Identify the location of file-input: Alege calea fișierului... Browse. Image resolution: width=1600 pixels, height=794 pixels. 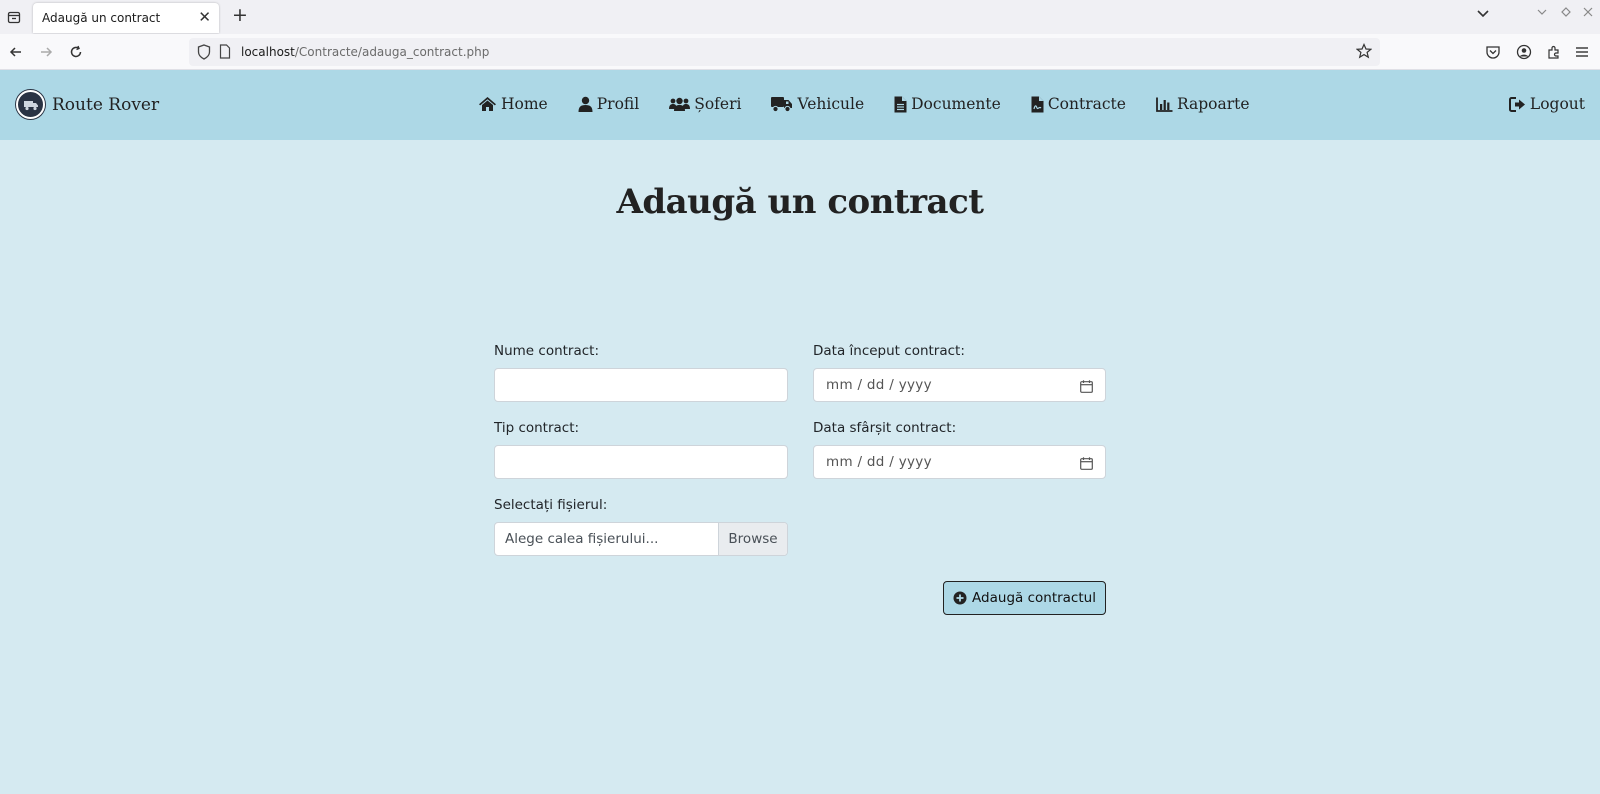
(641, 539).